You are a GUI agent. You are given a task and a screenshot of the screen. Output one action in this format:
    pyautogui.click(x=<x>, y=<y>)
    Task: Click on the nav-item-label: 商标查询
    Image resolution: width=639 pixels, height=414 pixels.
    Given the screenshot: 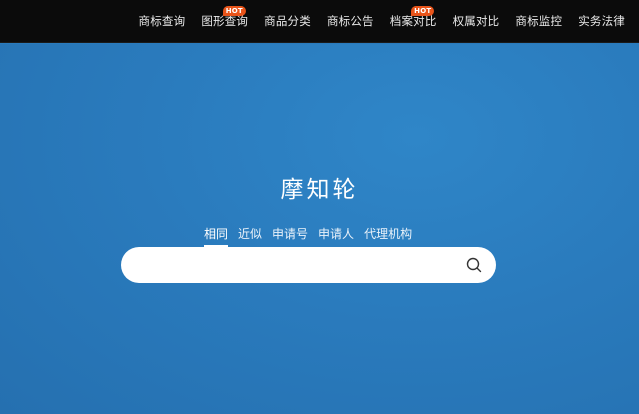 What is the action you would take?
    pyautogui.click(x=162, y=21)
    